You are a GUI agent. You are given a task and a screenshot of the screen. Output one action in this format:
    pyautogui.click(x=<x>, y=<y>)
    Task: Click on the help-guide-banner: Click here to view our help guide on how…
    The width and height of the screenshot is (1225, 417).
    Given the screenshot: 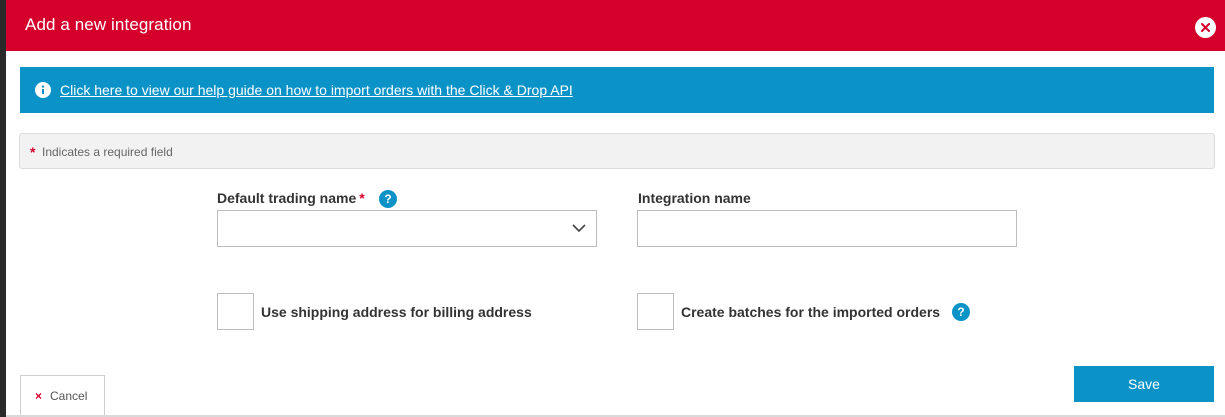 What is the action you would take?
    pyautogui.click(x=617, y=90)
    